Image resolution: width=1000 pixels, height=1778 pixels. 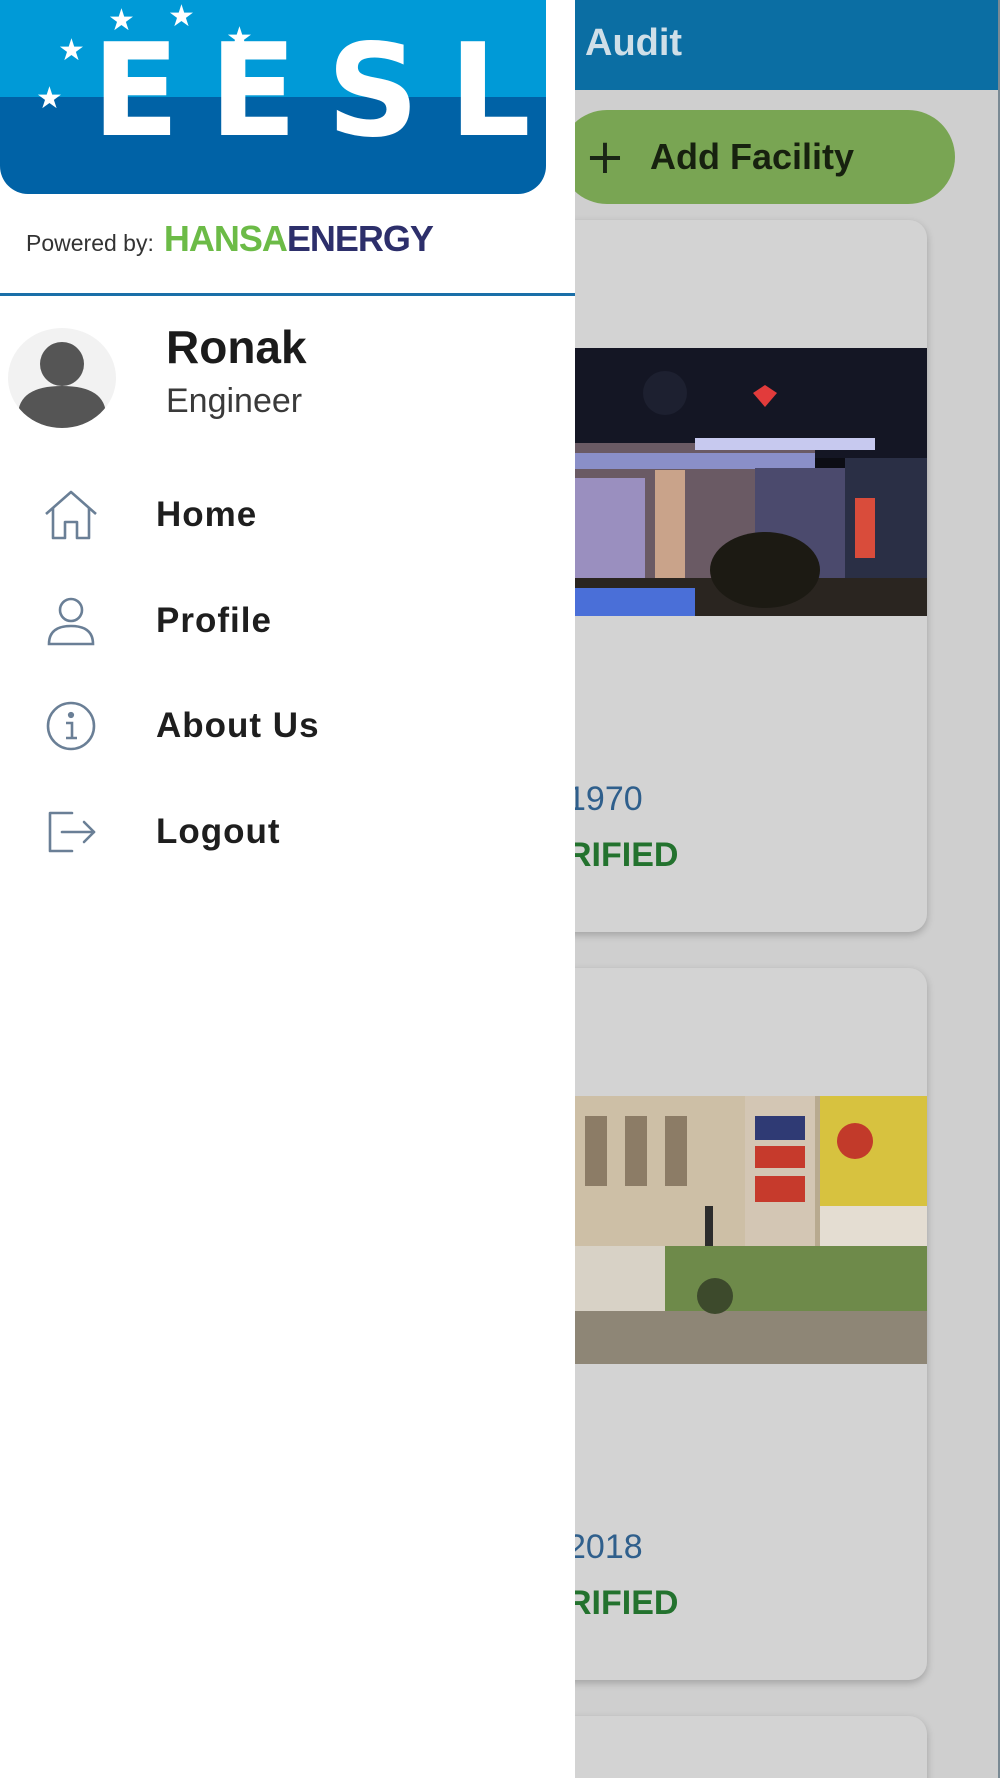 What do you see at coordinates (225, 238) in the screenshot?
I see `brand-hansa: HANSA` at bounding box center [225, 238].